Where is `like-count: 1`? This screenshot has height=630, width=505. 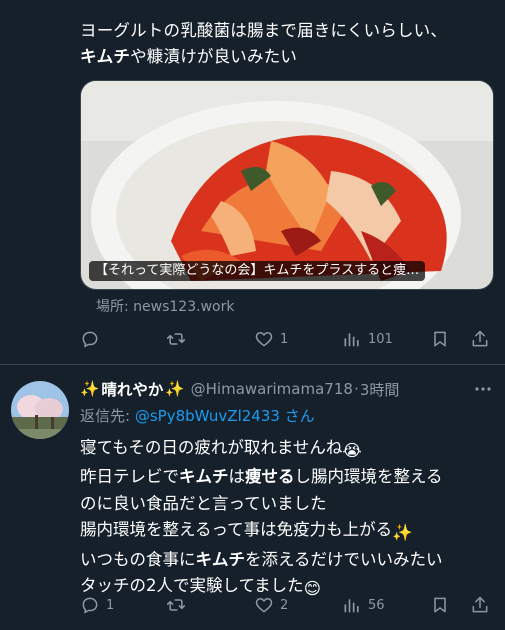 like-count: 1 is located at coordinates (284, 339).